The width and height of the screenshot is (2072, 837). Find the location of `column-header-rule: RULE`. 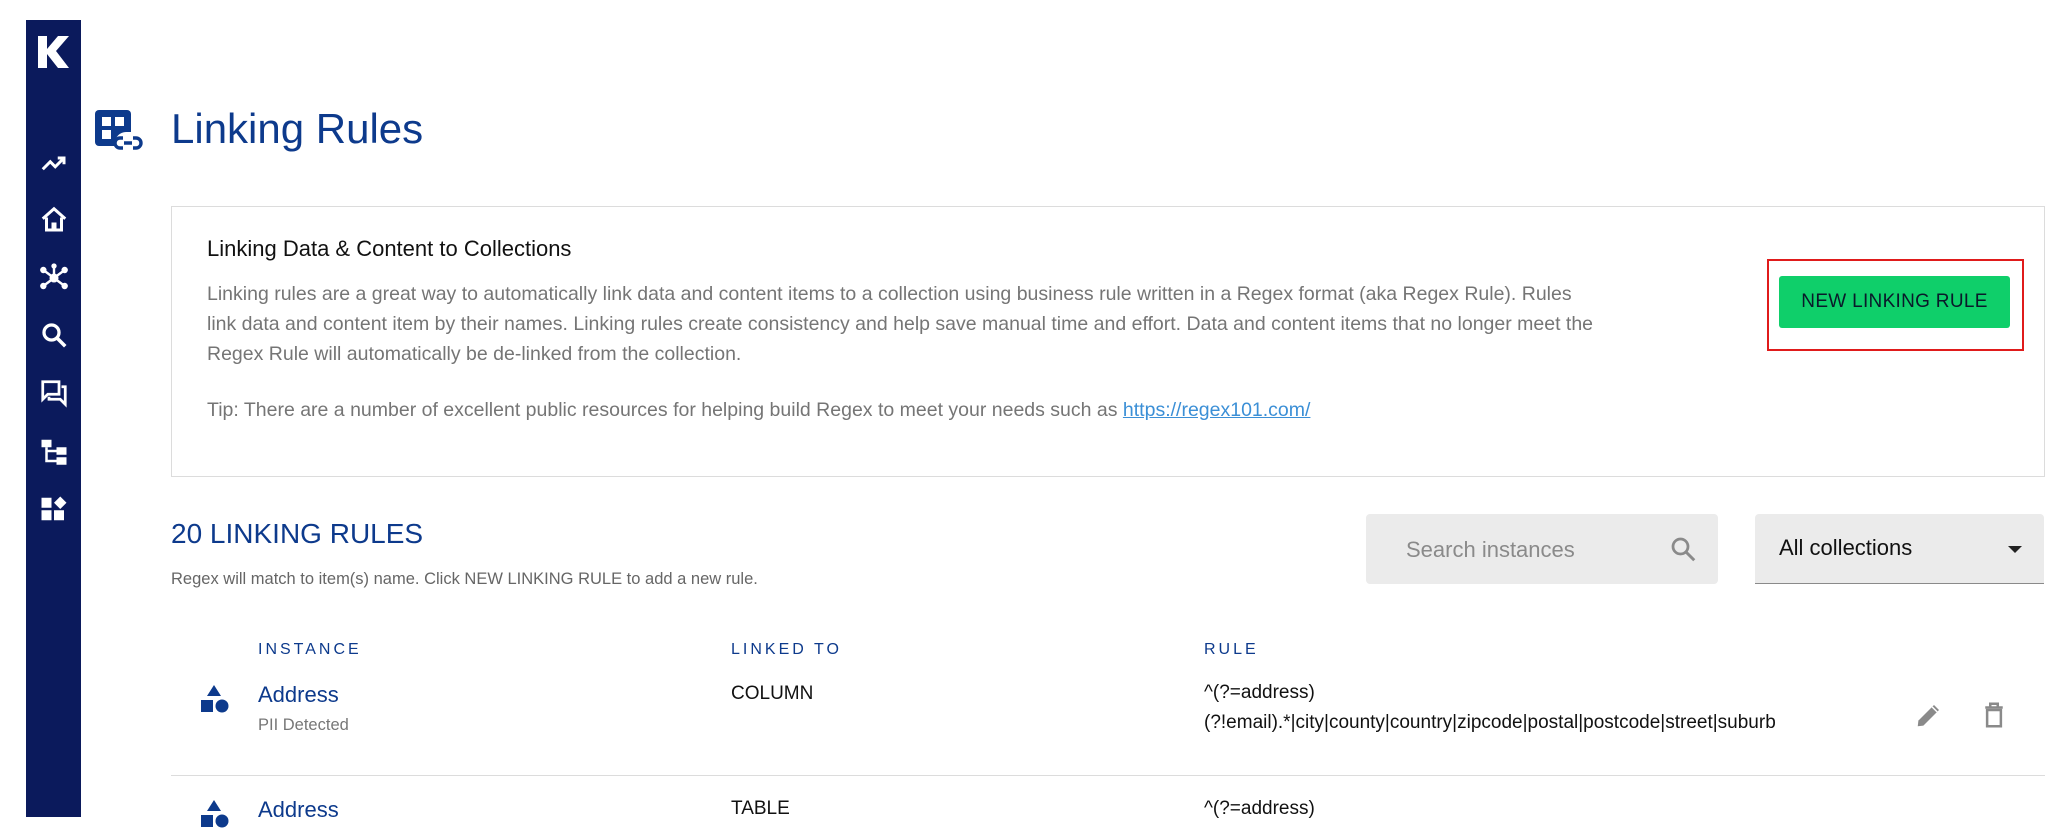

column-header-rule: RULE is located at coordinates (1231, 649).